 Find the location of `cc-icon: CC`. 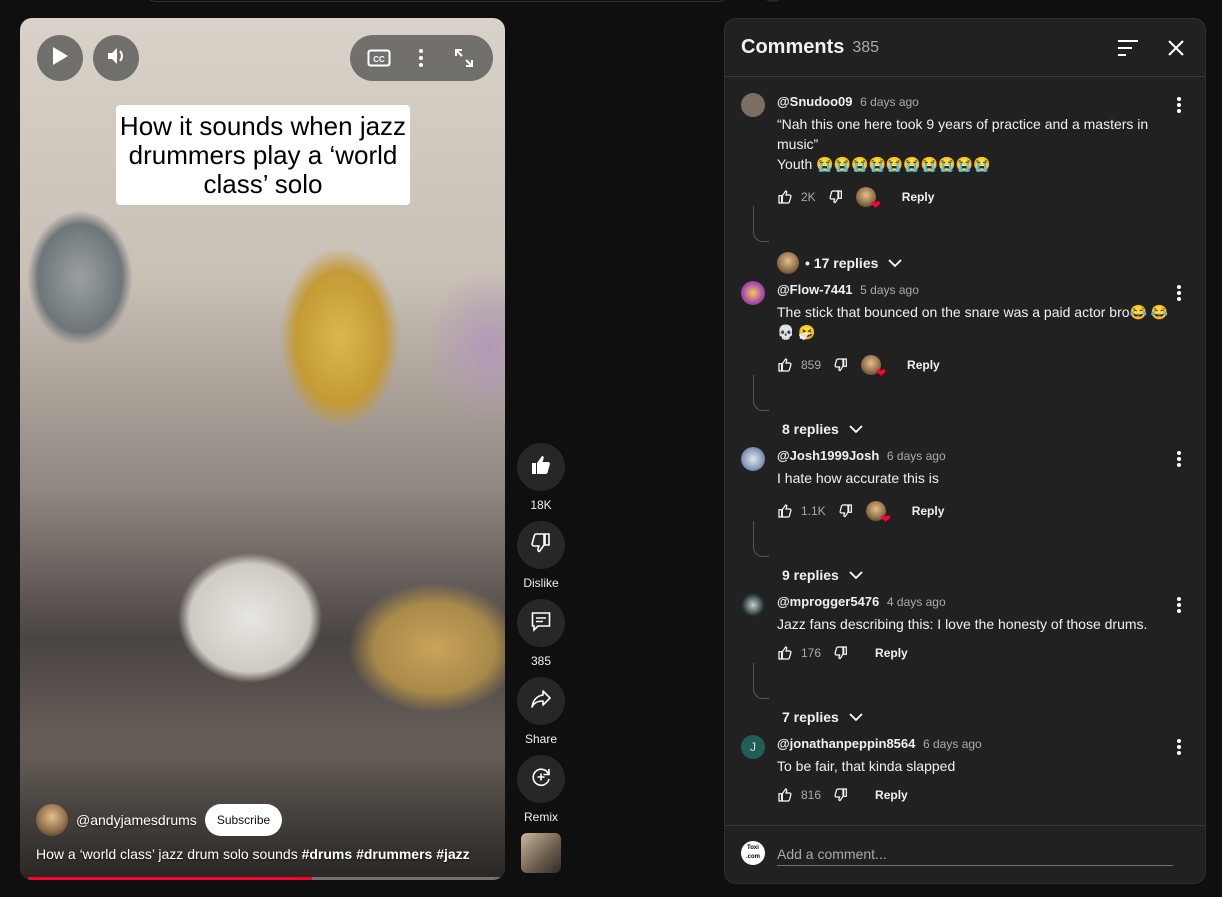

cc-icon: CC is located at coordinates (379, 58).